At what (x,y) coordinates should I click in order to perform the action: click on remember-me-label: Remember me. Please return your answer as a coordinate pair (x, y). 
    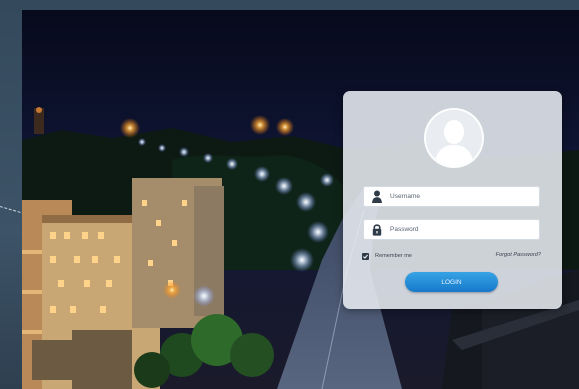
    Looking at the image, I should click on (393, 256).